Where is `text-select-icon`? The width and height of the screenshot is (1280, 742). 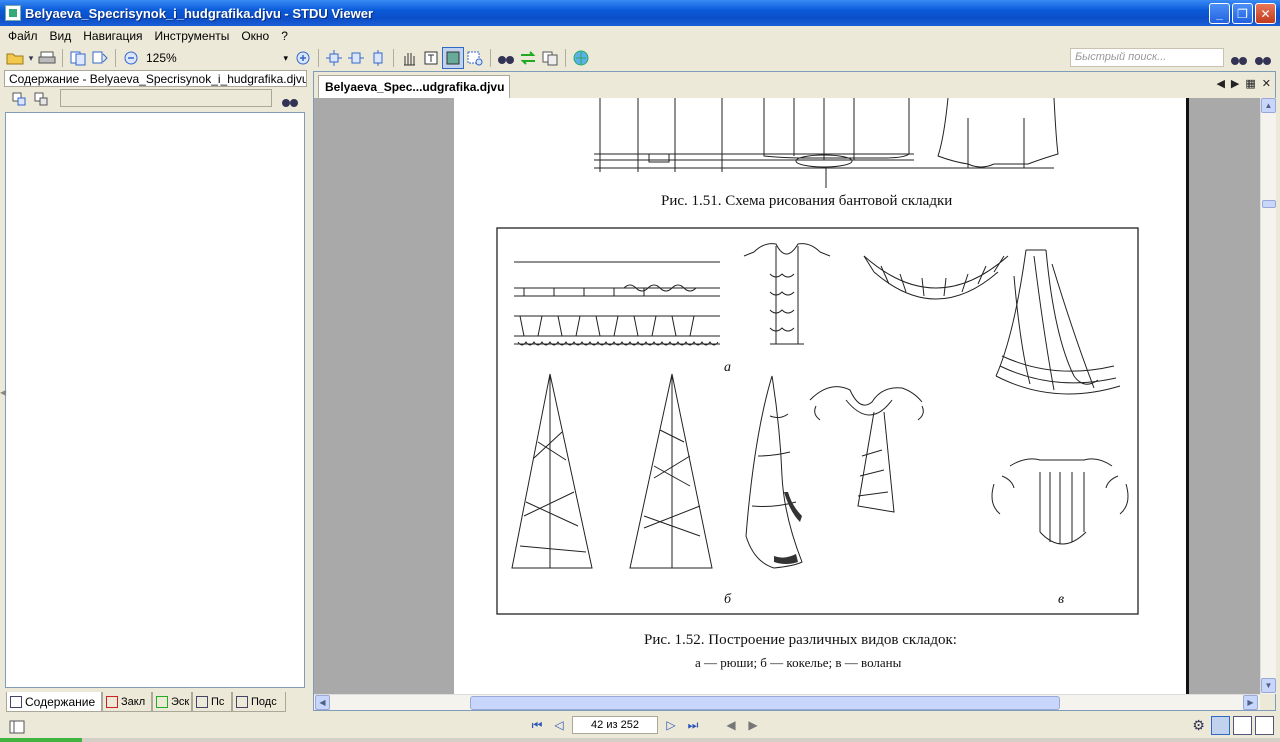 text-select-icon is located at coordinates (431, 58).